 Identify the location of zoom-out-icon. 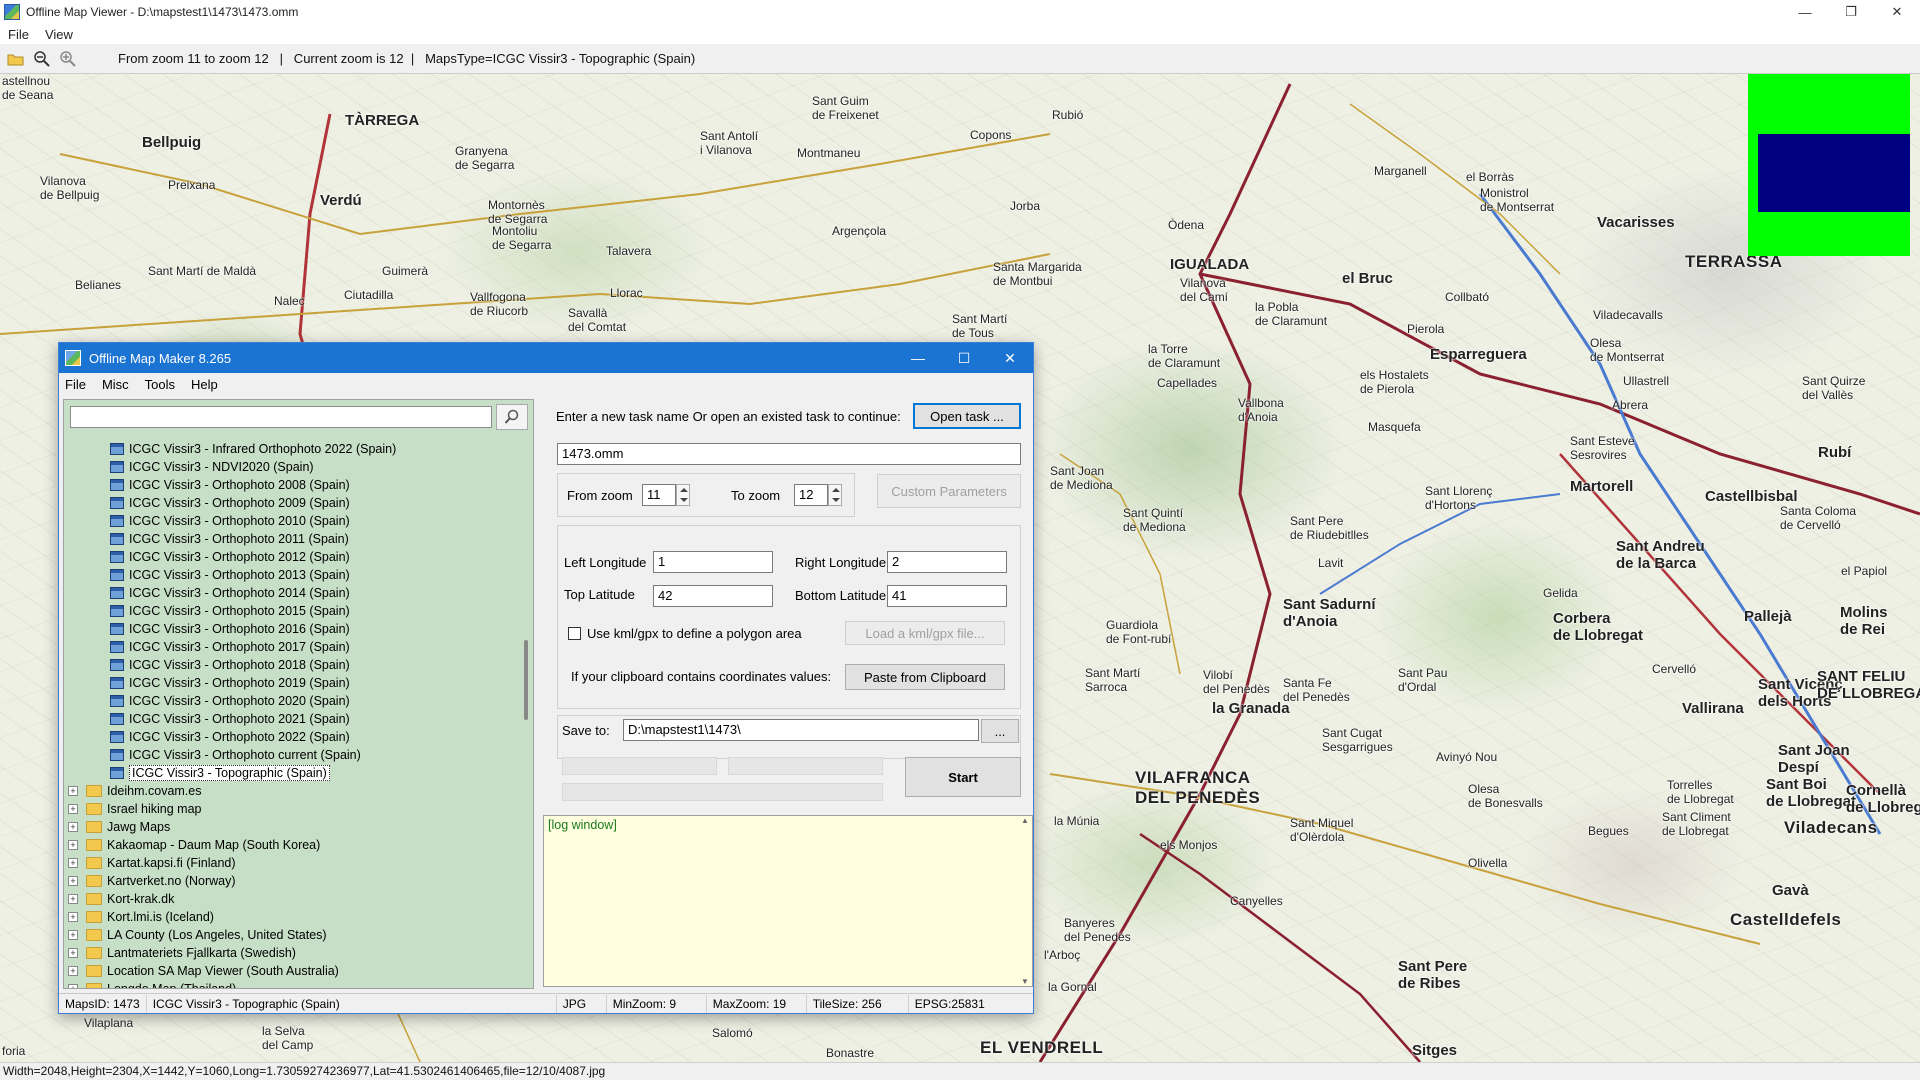
(42, 59).